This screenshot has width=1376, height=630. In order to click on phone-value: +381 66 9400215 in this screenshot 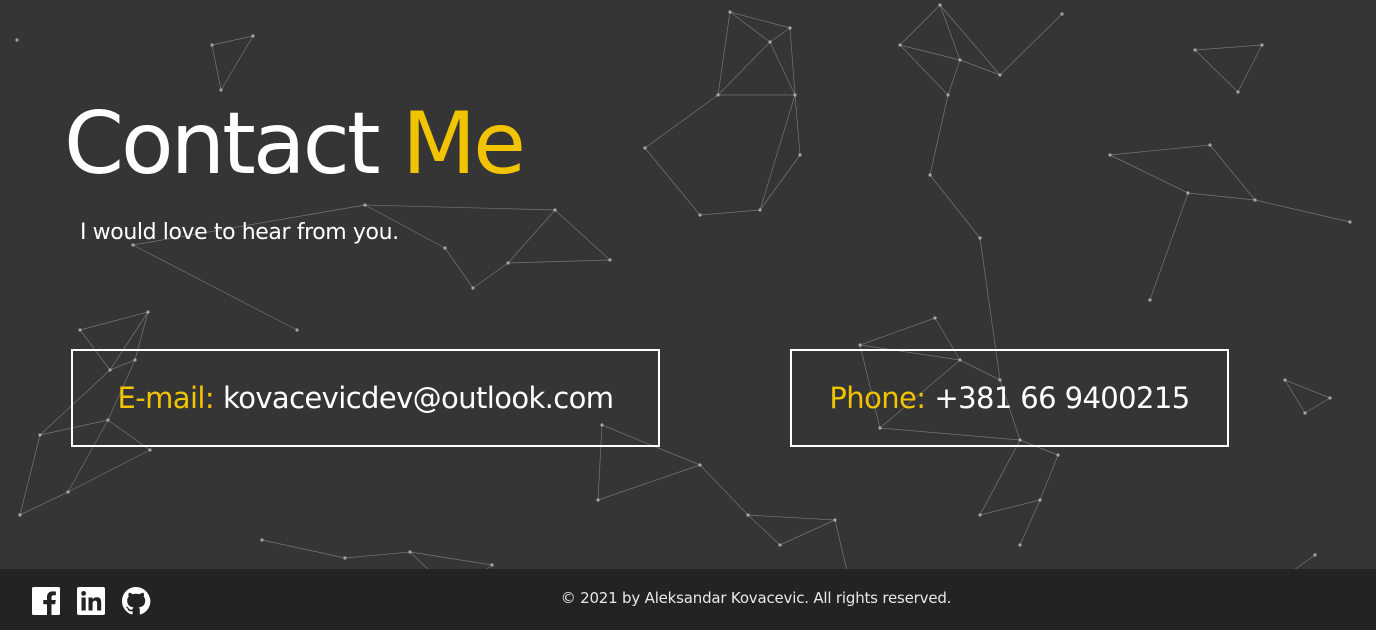, I will do `click(1062, 398)`.